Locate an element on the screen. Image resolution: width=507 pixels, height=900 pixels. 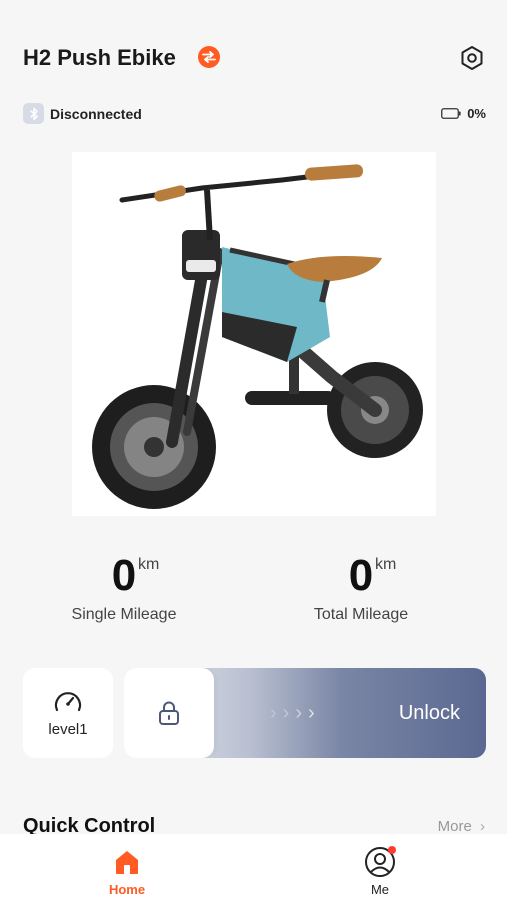
settings-button is located at coordinates (472, 58).